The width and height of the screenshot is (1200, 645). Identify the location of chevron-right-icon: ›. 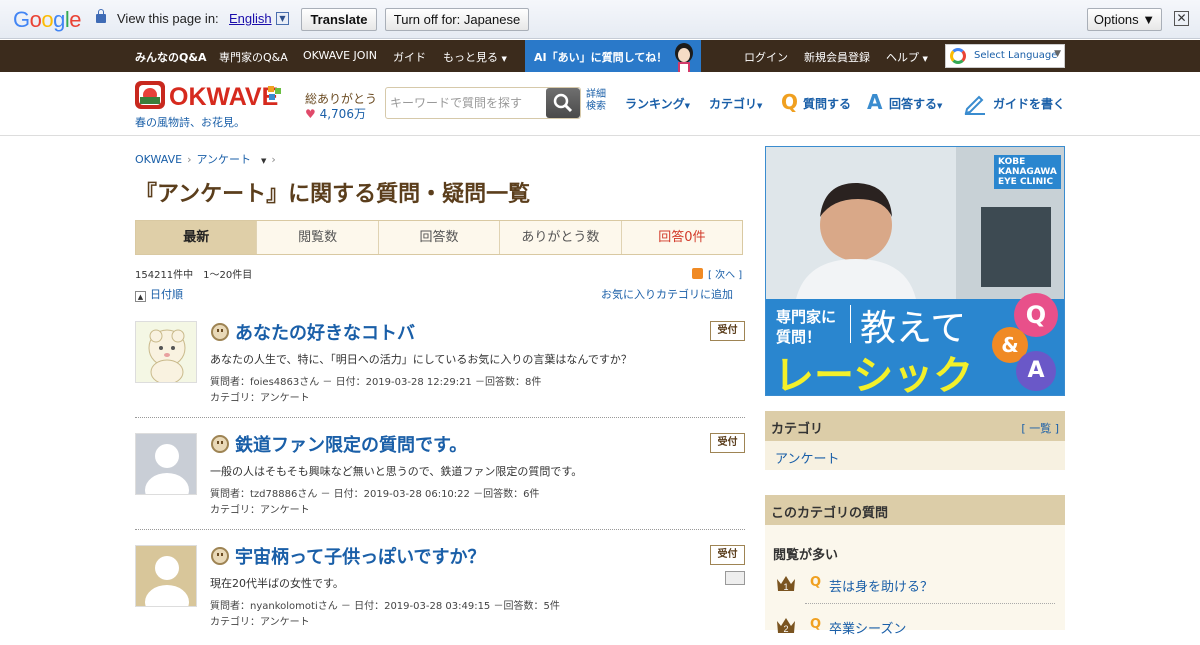
(189, 159).